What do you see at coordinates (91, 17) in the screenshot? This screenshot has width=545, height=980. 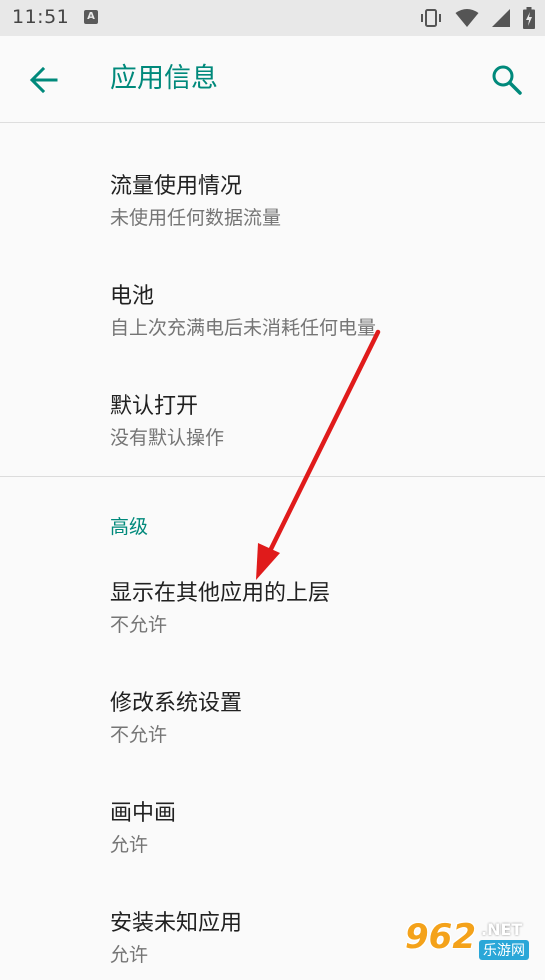 I see `notification-icon: A` at bounding box center [91, 17].